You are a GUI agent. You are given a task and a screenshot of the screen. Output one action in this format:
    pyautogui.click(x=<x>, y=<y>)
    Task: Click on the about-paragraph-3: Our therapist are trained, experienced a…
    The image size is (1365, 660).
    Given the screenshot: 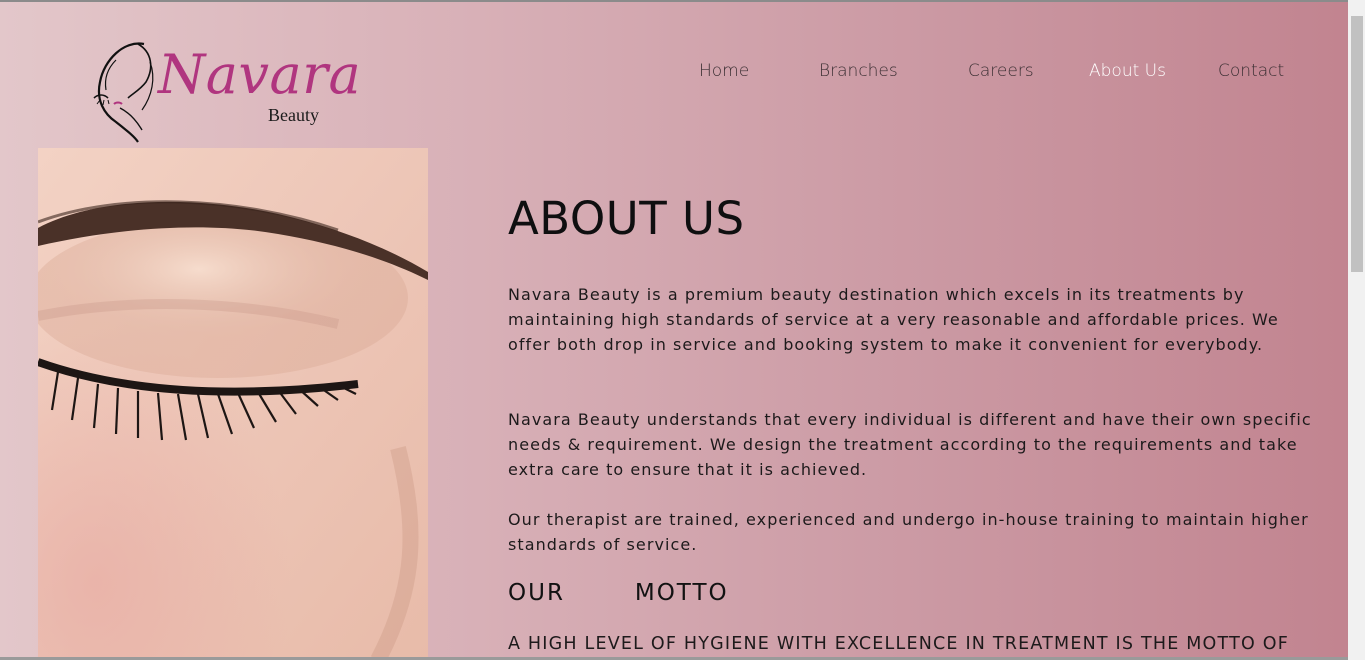 What is the action you would take?
    pyautogui.click(x=908, y=532)
    